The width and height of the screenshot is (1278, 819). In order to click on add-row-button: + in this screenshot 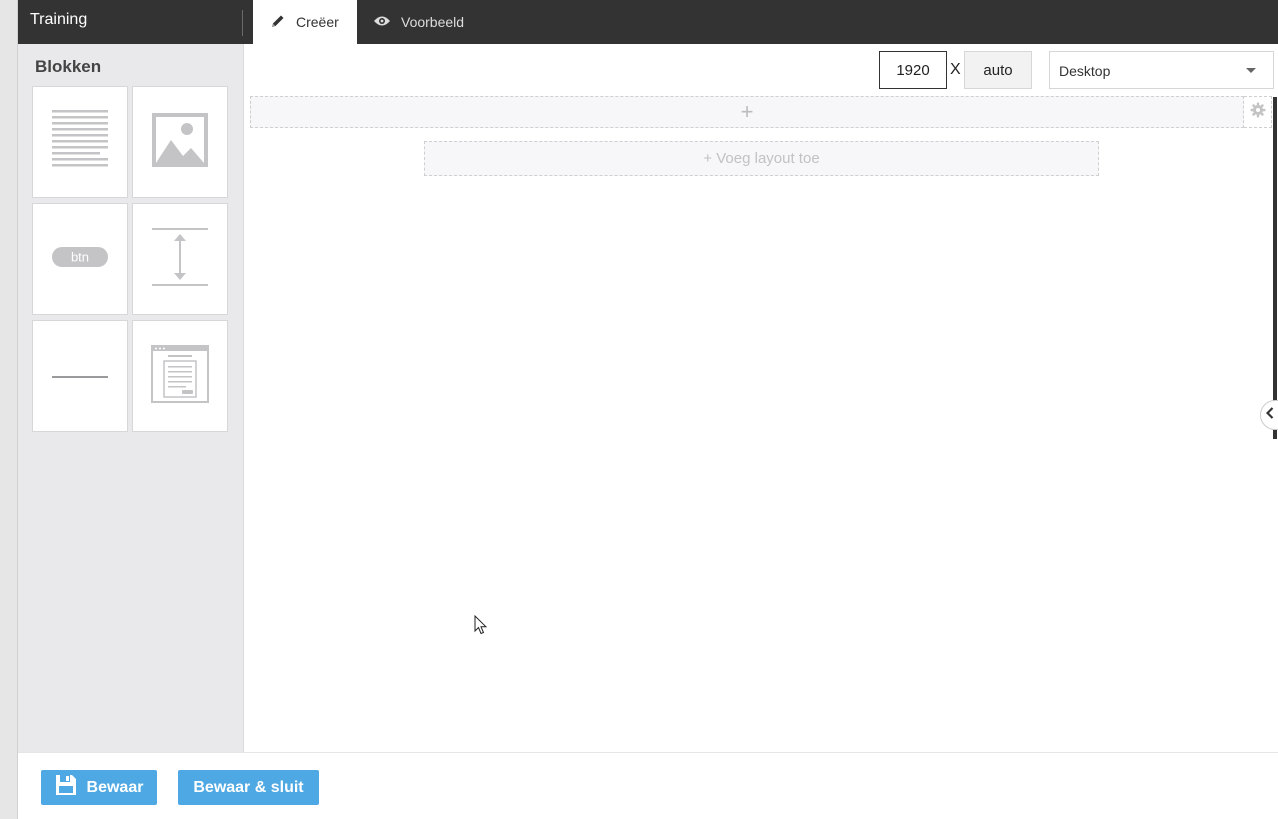, I will do `click(747, 112)`.